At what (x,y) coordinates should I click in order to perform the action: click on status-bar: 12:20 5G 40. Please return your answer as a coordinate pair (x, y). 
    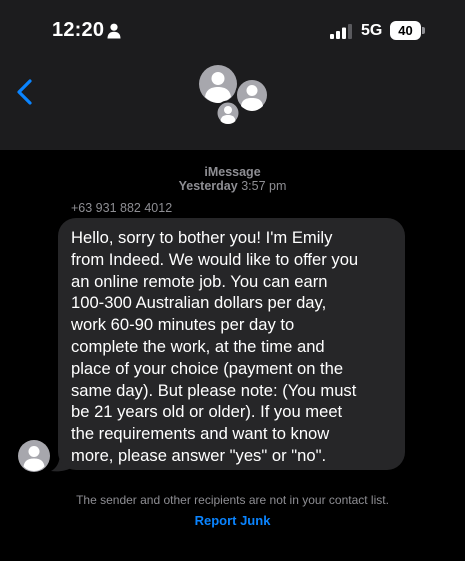
    Looking at the image, I should click on (232, 30).